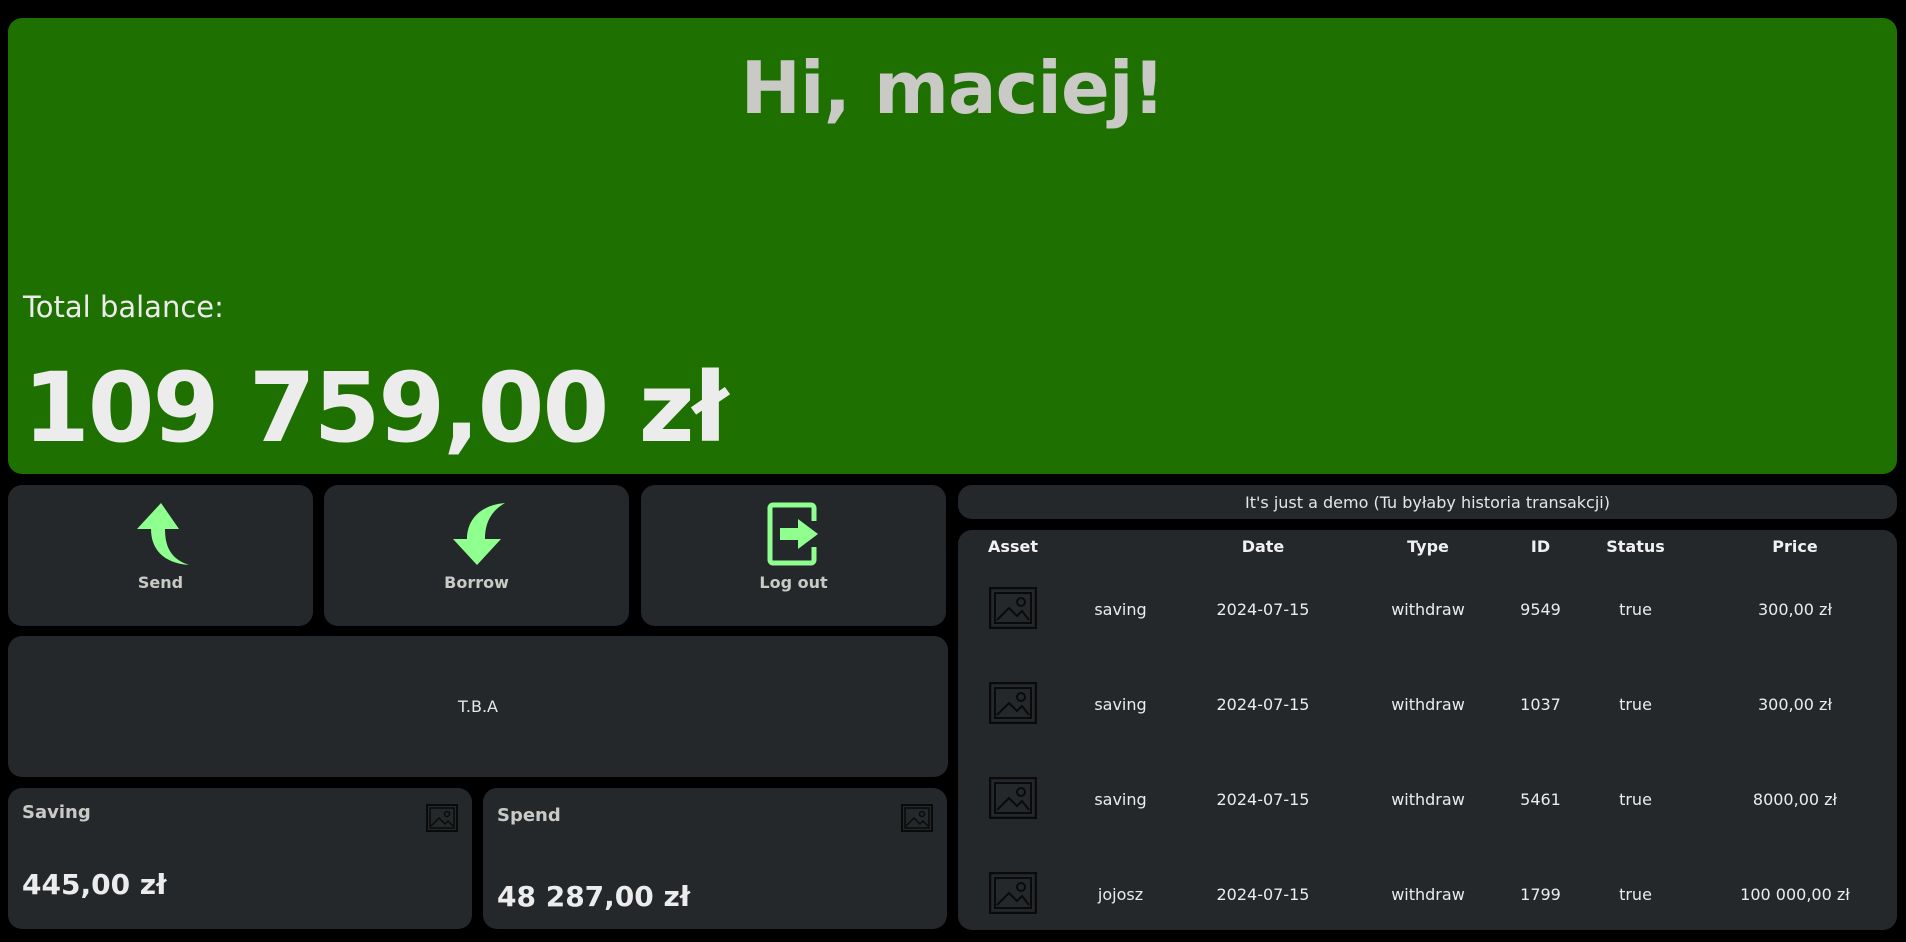 This screenshot has width=1906, height=942. I want to click on borrow-button: Borrow, so click(476, 555).